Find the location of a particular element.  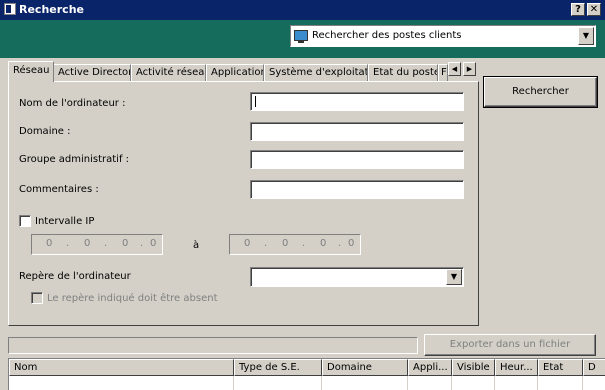

table-row is located at coordinates (307, 383).